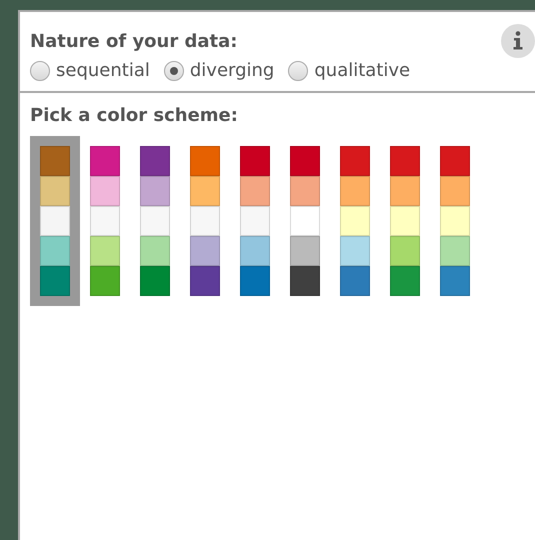  Describe the element at coordinates (219, 70) in the screenshot. I see `radio-option: diverging` at that location.